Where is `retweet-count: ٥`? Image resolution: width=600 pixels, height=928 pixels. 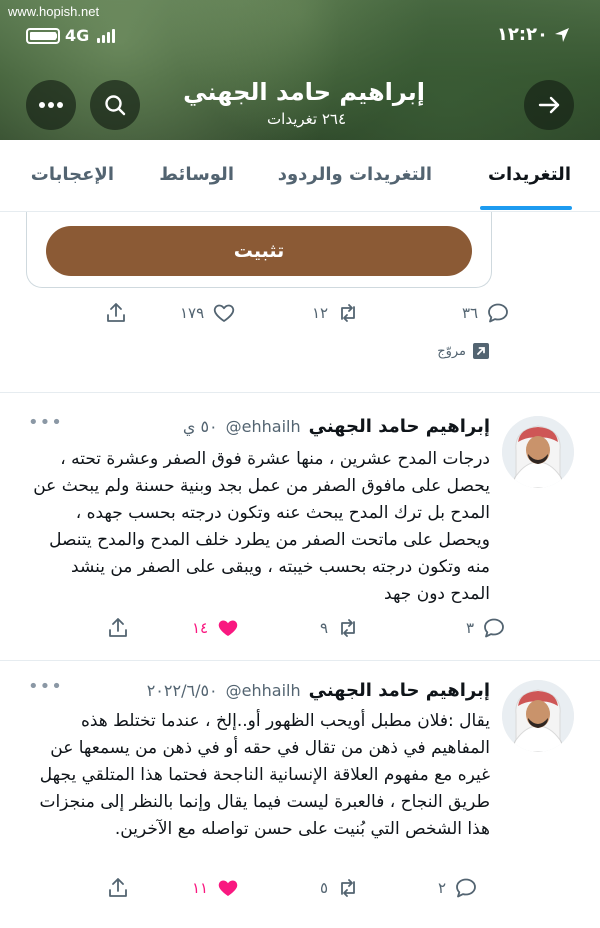 retweet-count: ٥ is located at coordinates (324, 888).